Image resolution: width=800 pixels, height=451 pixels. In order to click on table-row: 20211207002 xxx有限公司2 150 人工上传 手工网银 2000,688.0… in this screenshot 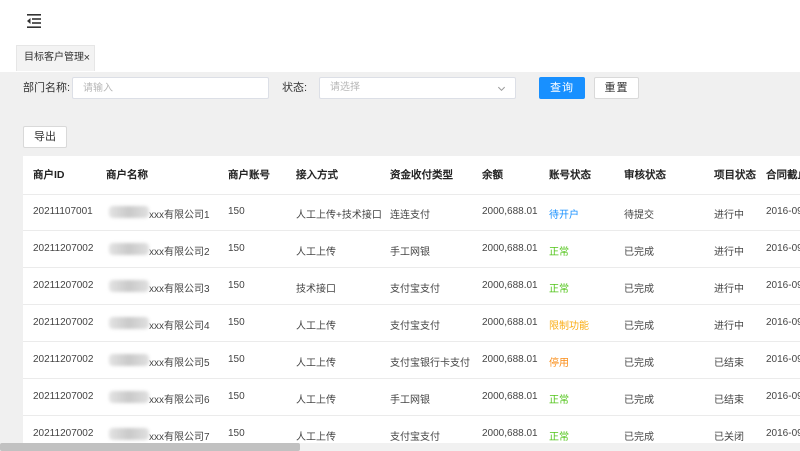, I will do `click(411, 249)`.